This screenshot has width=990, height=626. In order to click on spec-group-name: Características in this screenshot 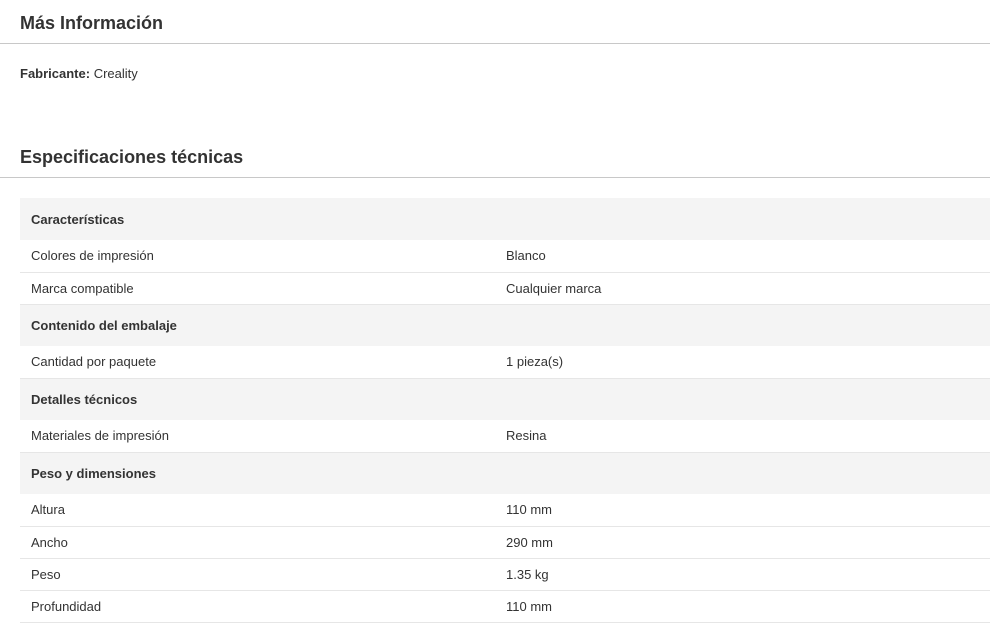, I will do `click(505, 219)`.